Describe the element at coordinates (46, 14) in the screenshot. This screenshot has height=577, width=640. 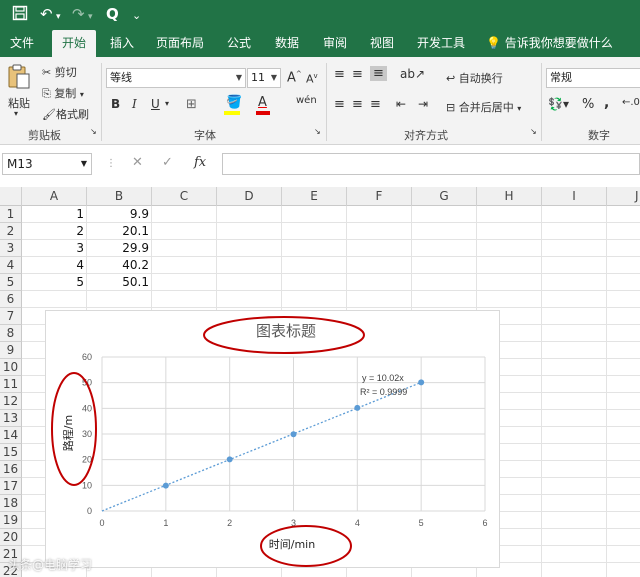
I see `undo-icon: ↶` at that location.